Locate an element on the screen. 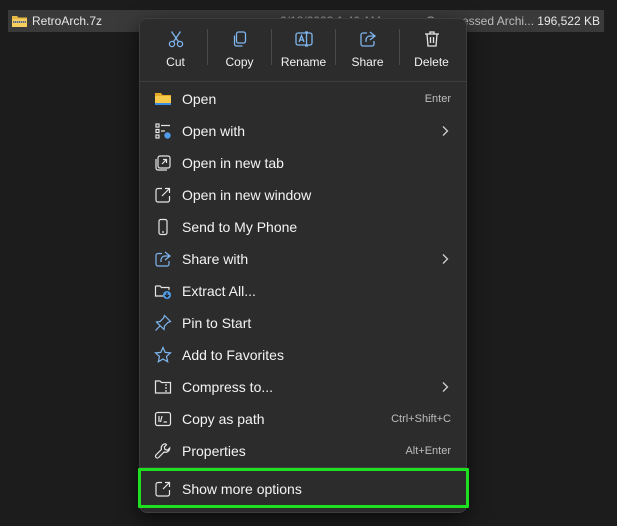 The image size is (617, 526). share-icon is located at coordinates (368, 39).